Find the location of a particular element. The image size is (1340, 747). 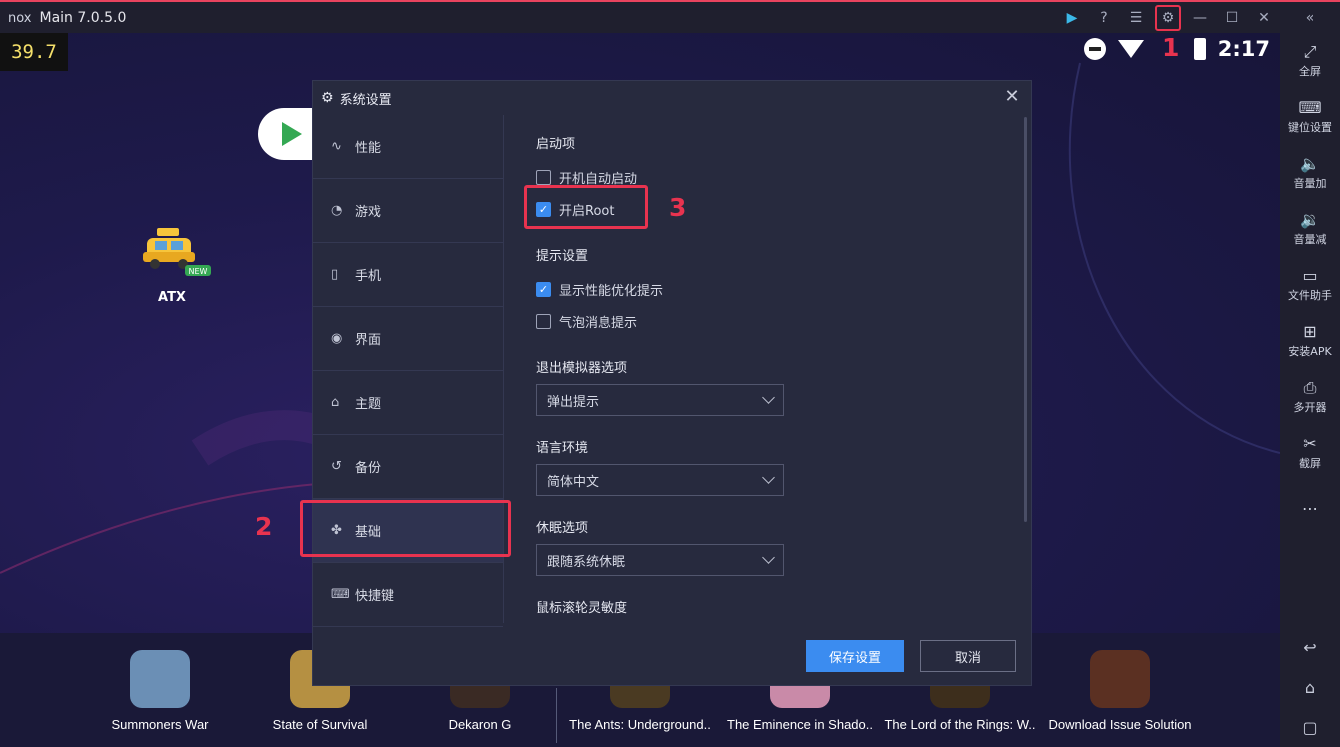

sidebar-item-label: 多开器 is located at coordinates (1310, 407).